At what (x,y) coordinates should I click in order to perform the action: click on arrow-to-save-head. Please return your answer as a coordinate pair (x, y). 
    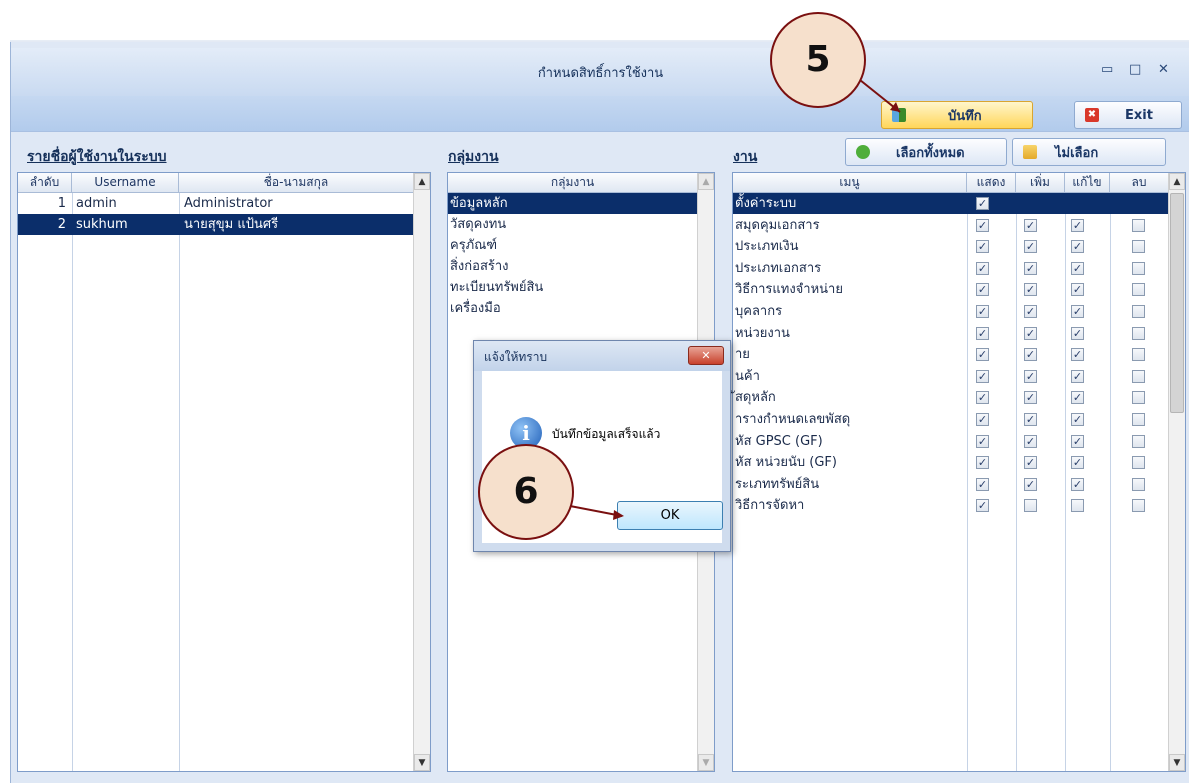
    Looking at the image, I should click on (895, 107).